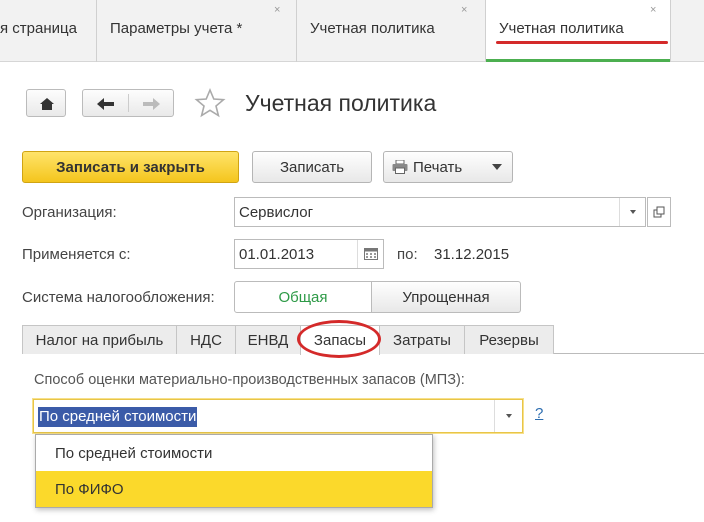  I want to click on open-organization-button, so click(659, 212).